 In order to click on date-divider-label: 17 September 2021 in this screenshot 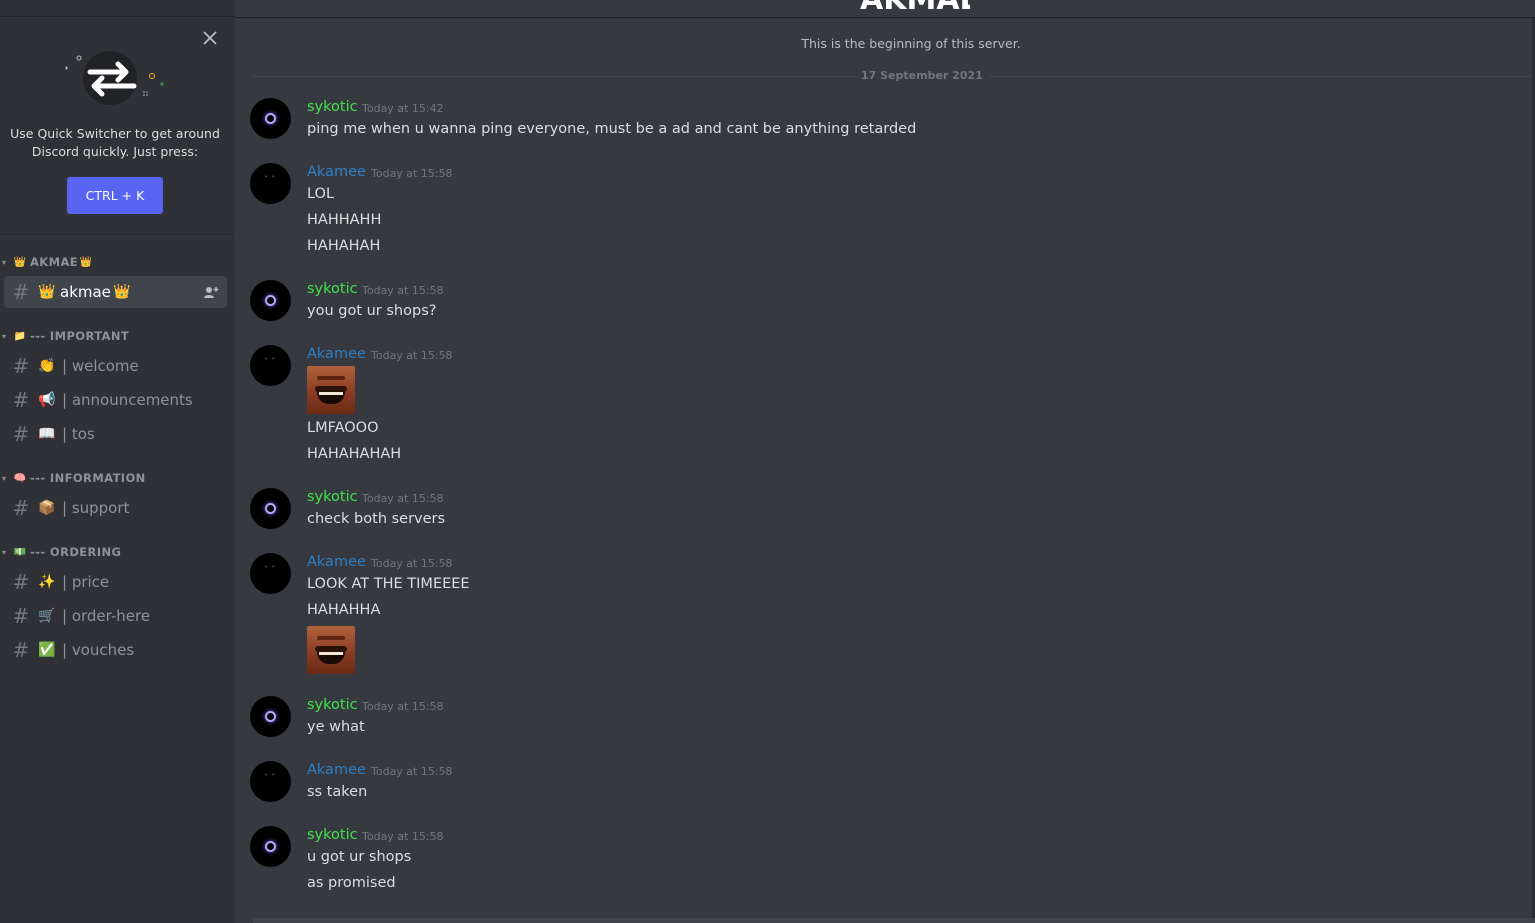, I will do `click(922, 75)`.